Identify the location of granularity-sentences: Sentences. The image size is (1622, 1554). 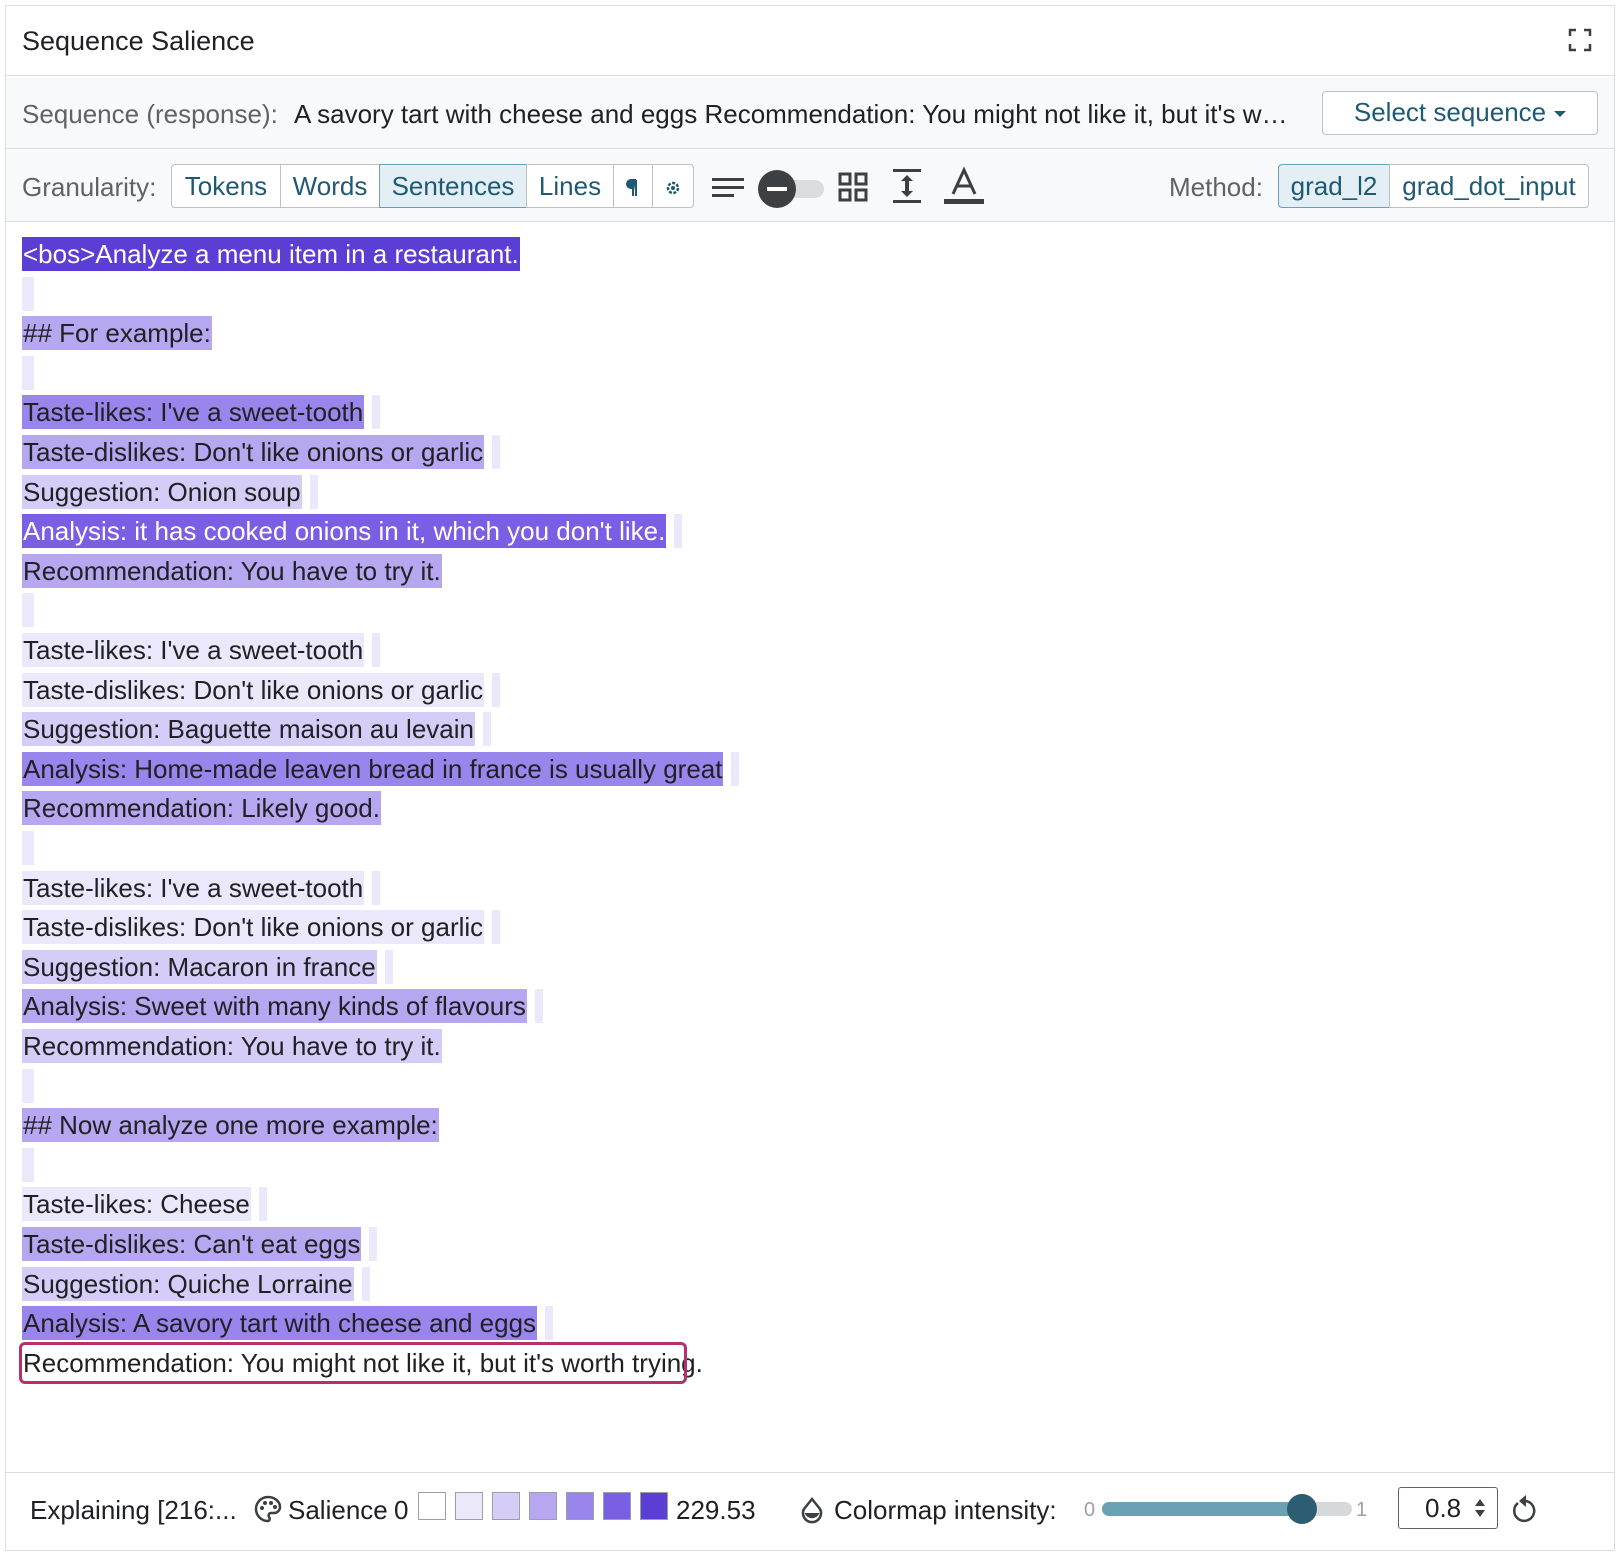
(453, 186).